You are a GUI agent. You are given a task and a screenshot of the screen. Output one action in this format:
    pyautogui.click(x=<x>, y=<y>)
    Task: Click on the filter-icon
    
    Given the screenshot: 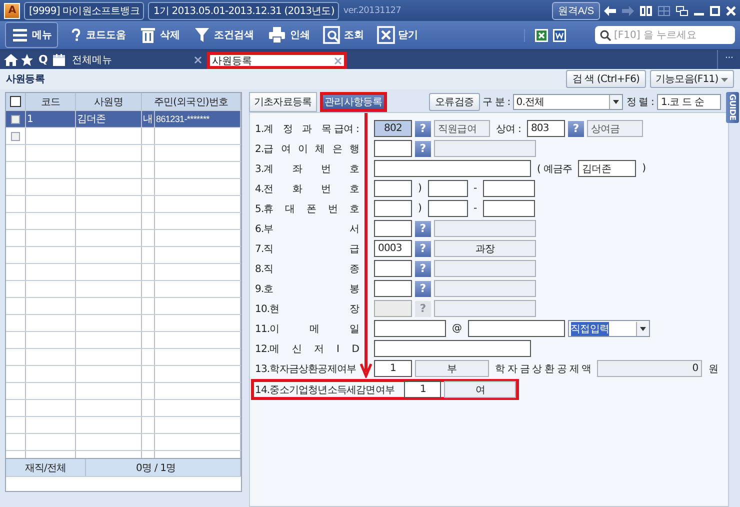 What is the action you would take?
    pyautogui.click(x=202, y=35)
    